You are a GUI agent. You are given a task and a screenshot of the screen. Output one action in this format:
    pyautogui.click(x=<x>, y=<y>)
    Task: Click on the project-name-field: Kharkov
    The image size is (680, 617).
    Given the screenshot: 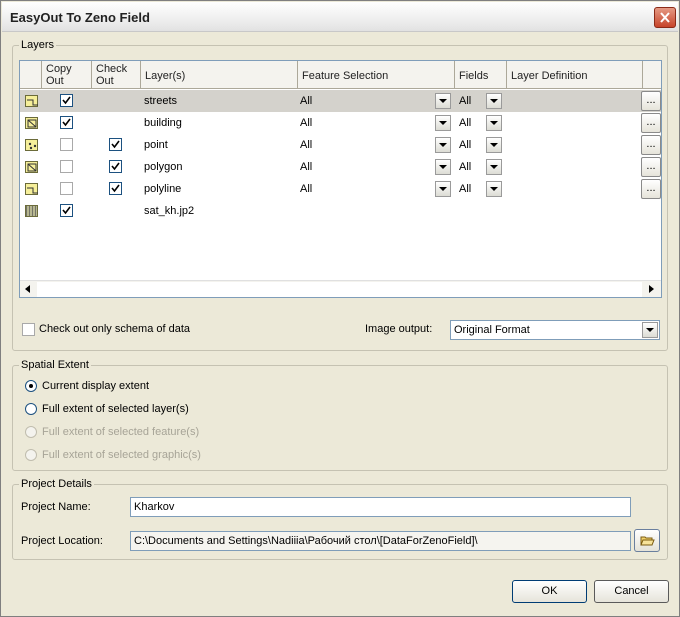 What is the action you would take?
    pyautogui.click(x=380, y=507)
    